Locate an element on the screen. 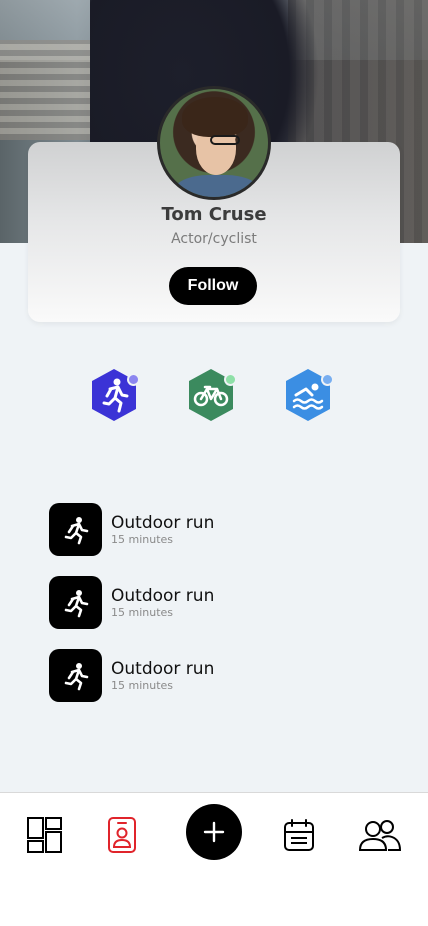 This screenshot has width=428, height=926. running-badge is located at coordinates (114, 395).